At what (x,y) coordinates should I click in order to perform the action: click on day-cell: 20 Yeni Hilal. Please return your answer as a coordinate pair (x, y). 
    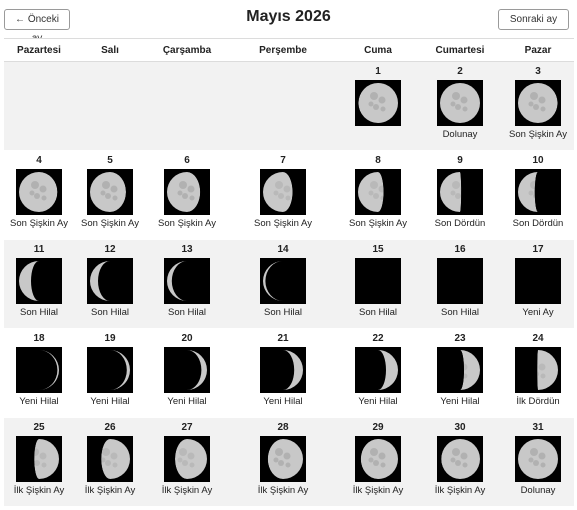
    Looking at the image, I should click on (187, 373).